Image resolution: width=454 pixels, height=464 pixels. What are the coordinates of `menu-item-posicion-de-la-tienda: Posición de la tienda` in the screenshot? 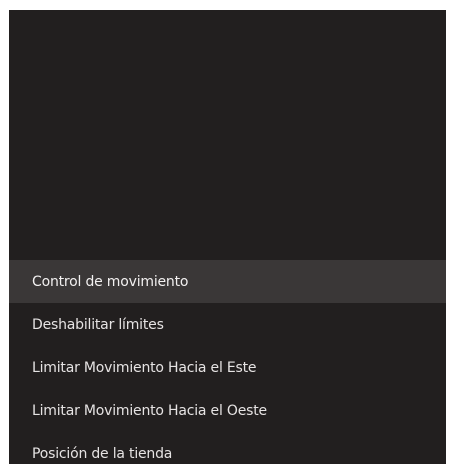 It's located at (227, 448).